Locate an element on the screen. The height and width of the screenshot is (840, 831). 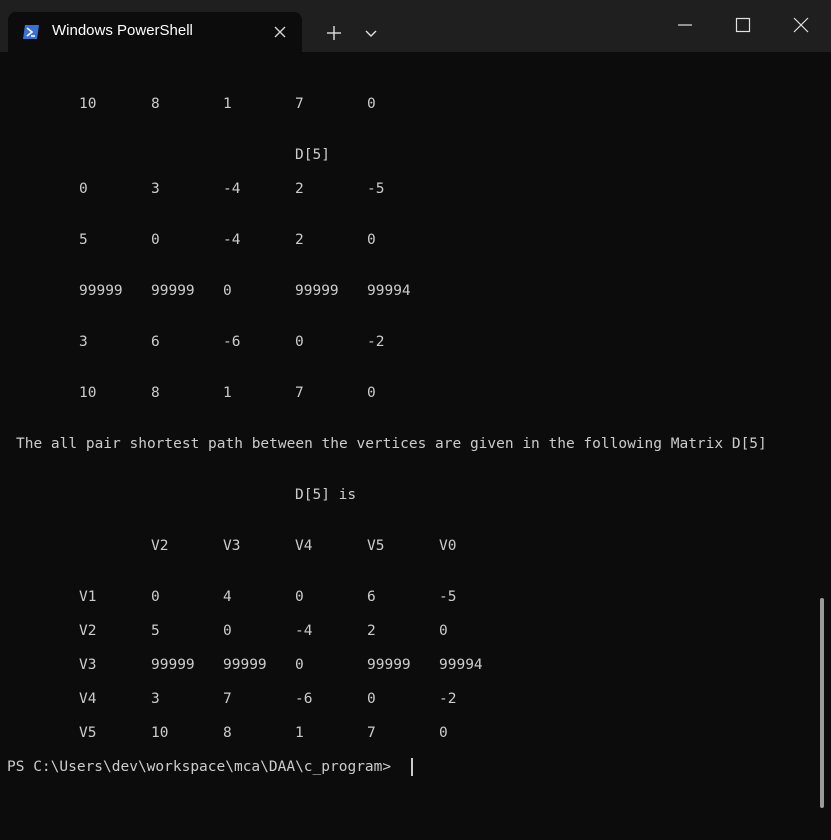
tab-dropdown-button is located at coordinates (371, 32).